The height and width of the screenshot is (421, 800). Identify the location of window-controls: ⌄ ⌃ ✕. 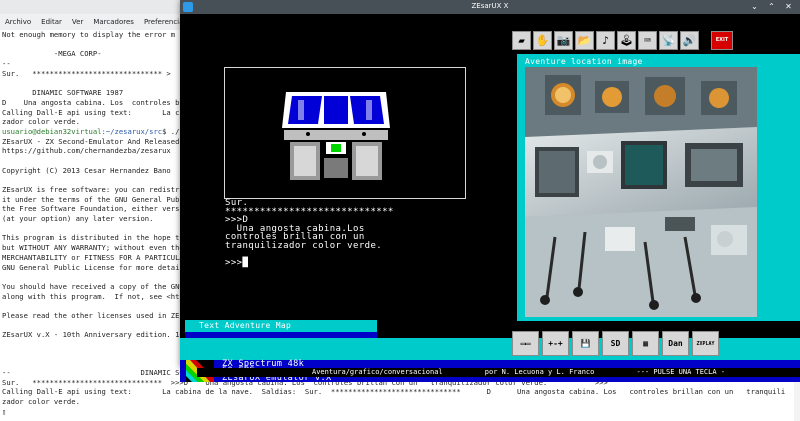
(771, 6).